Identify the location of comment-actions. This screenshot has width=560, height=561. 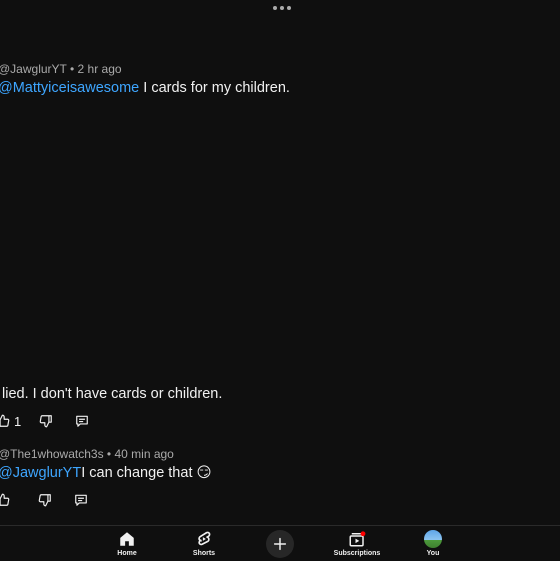
(44, 500).